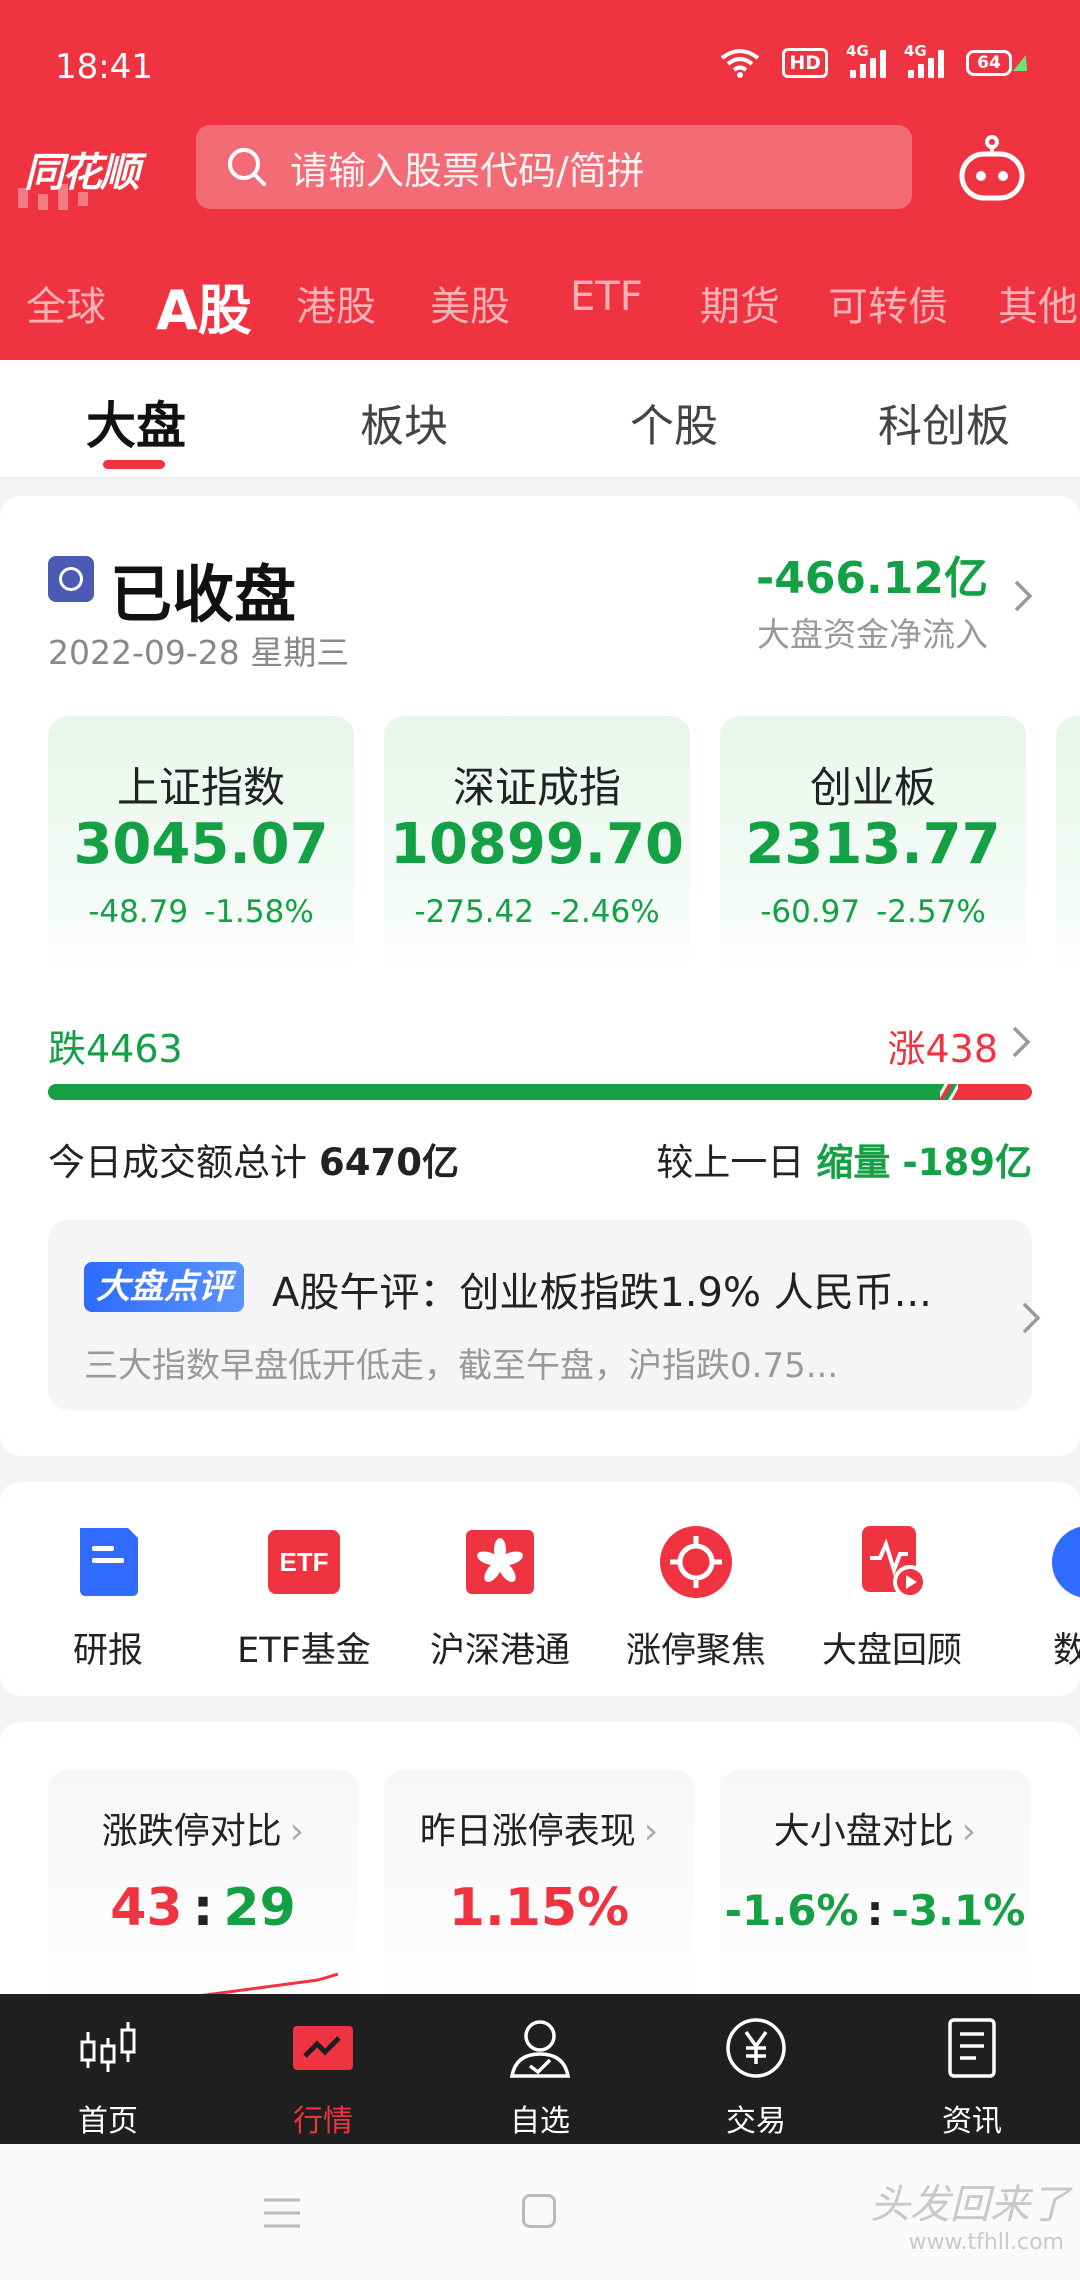  Describe the element at coordinates (540, 419) in the screenshot. I see `sub-tabs: 大盘 板块 个股 科创板` at that location.